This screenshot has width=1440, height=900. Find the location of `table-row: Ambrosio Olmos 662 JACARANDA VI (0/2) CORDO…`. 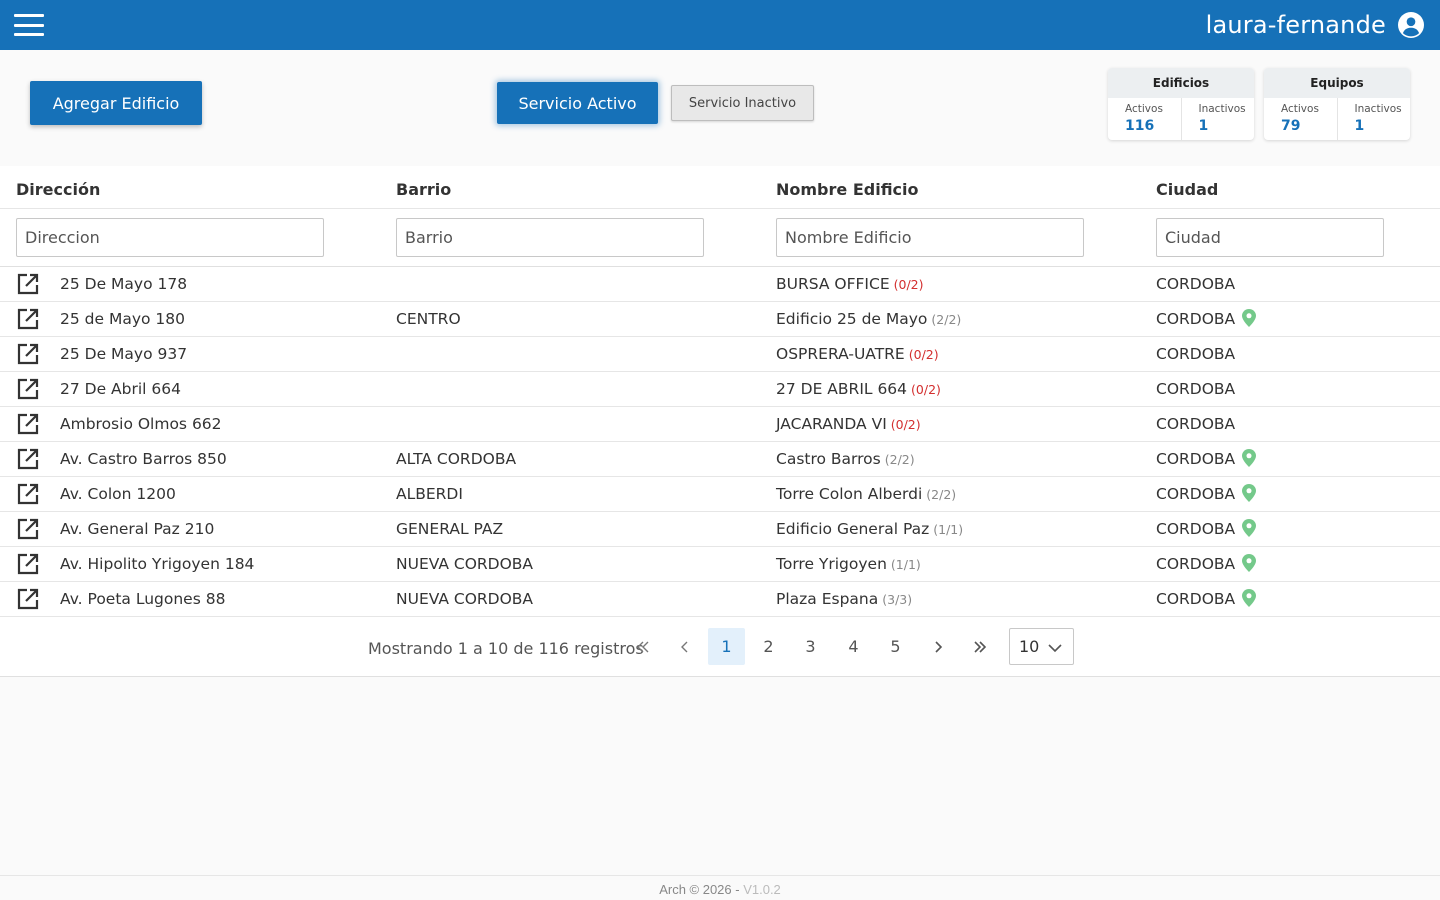

table-row: Ambrosio Olmos 662 JACARANDA VI (0/2) CORDO… is located at coordinates (720, 424).